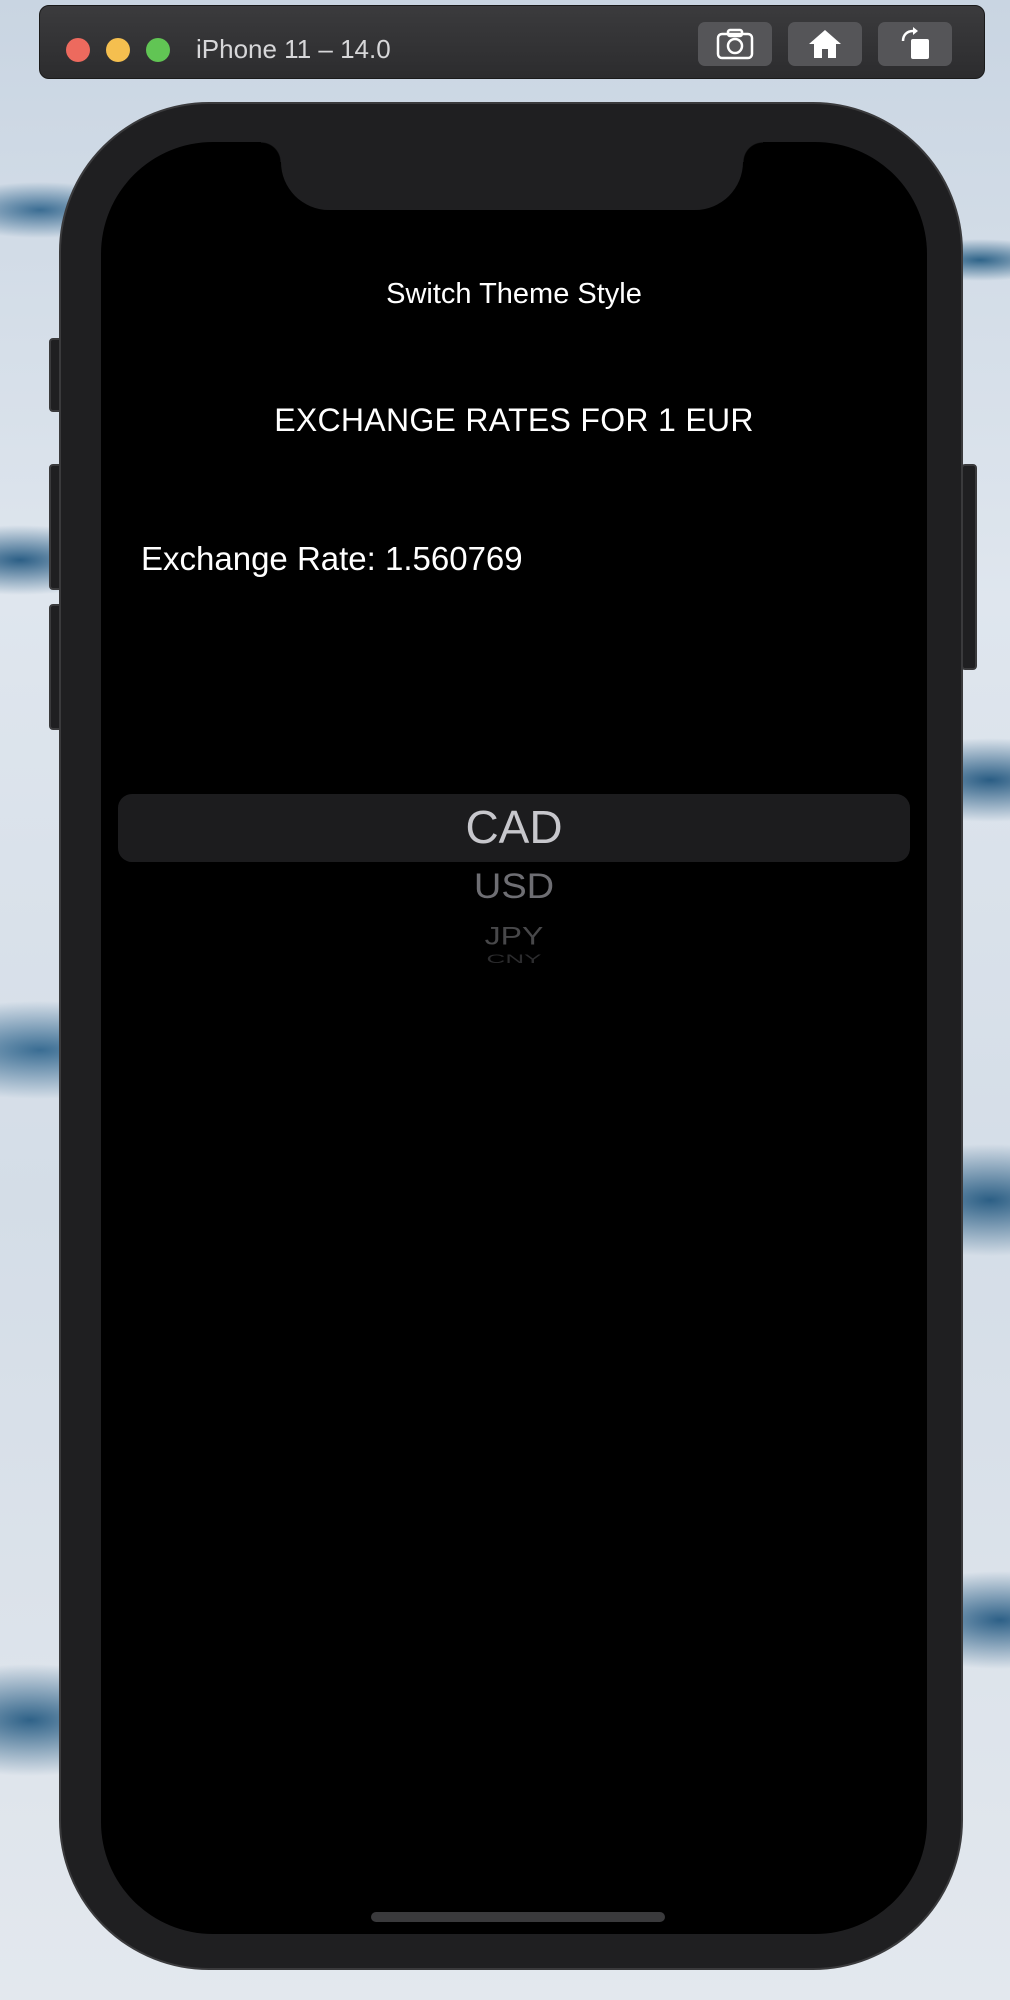  I want to click on exchange-rate-label: Exchange Rate: 1.560769, so click(332, 558).